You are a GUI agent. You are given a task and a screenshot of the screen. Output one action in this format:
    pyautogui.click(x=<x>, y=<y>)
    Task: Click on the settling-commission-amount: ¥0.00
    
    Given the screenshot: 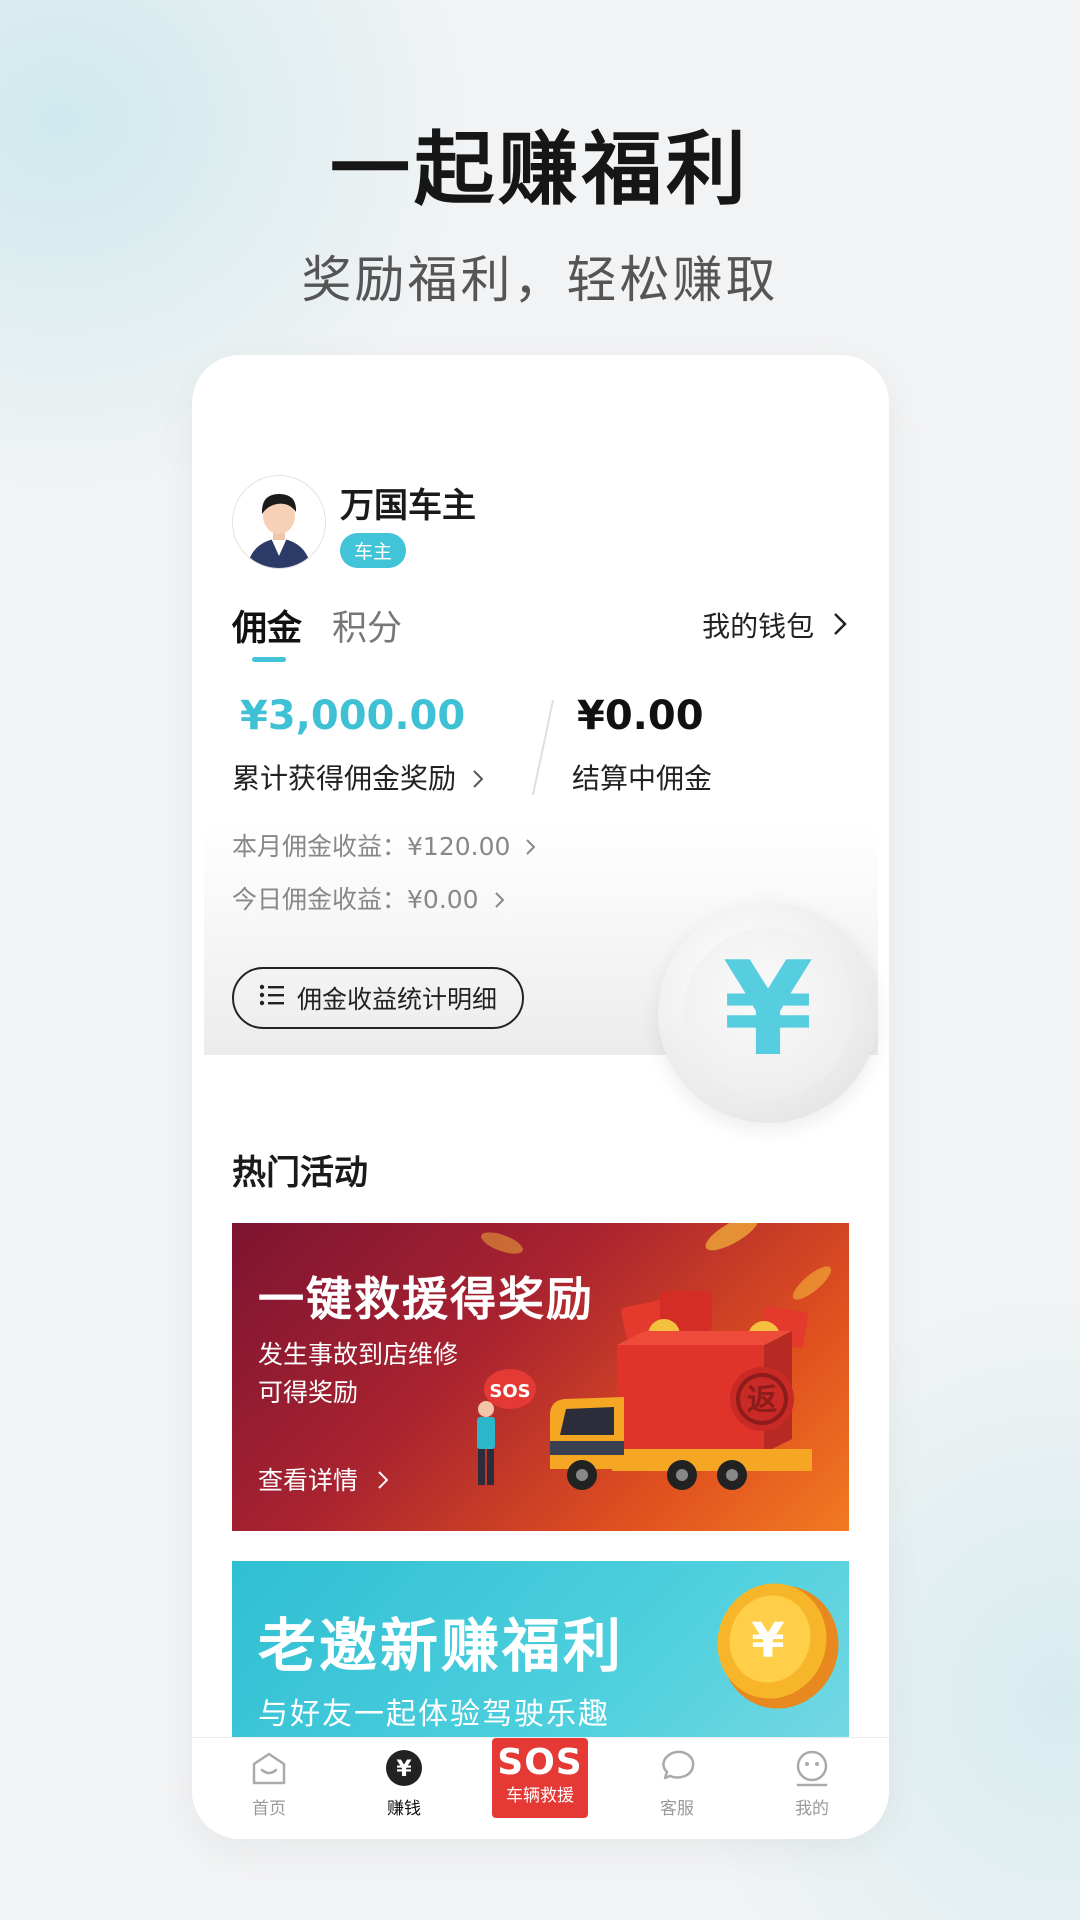 What is the action you would take?
    pyautogui.click(x=640, y=716)
    